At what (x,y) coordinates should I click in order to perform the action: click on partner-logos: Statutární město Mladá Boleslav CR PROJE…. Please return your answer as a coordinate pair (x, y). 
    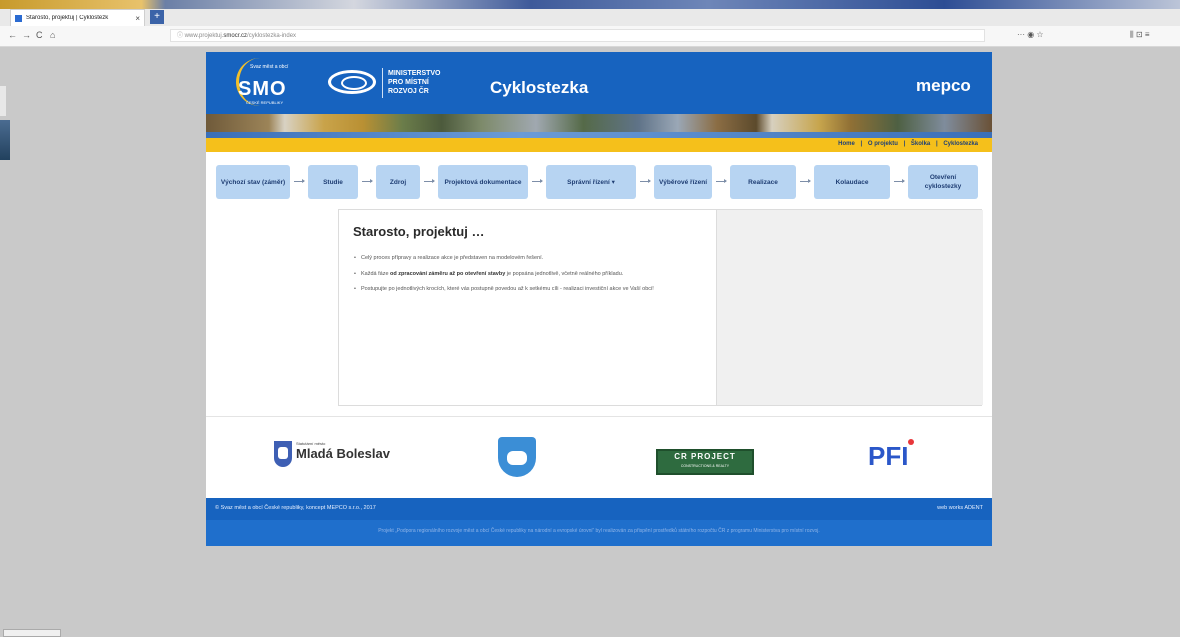
    Looking at the image, I should click on (599, 456).